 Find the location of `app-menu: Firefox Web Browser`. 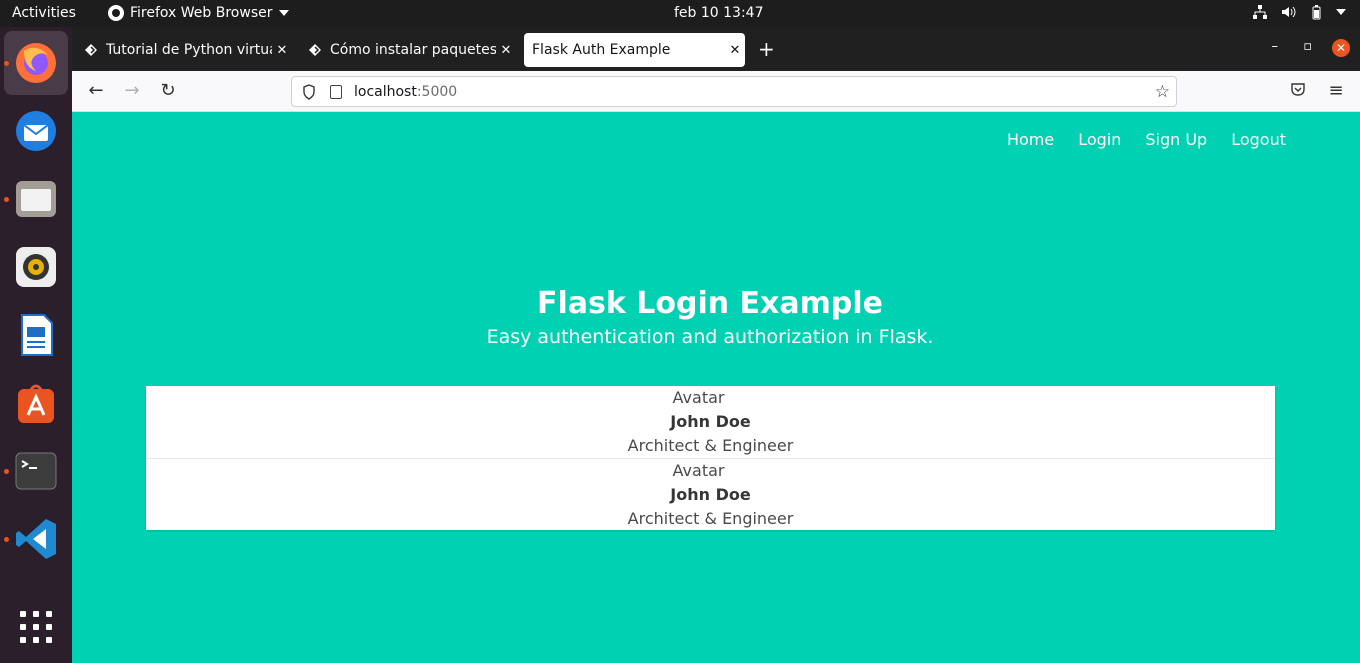

app-menu: Firefox Web Browser is located at coordinates (198, 13).